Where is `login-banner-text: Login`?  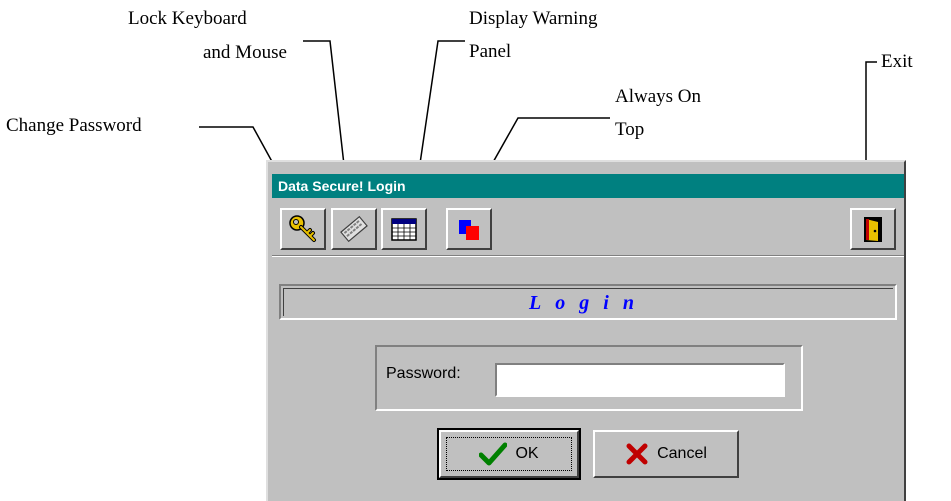
login-banner-text: Login is located at coordinates (588, 302).